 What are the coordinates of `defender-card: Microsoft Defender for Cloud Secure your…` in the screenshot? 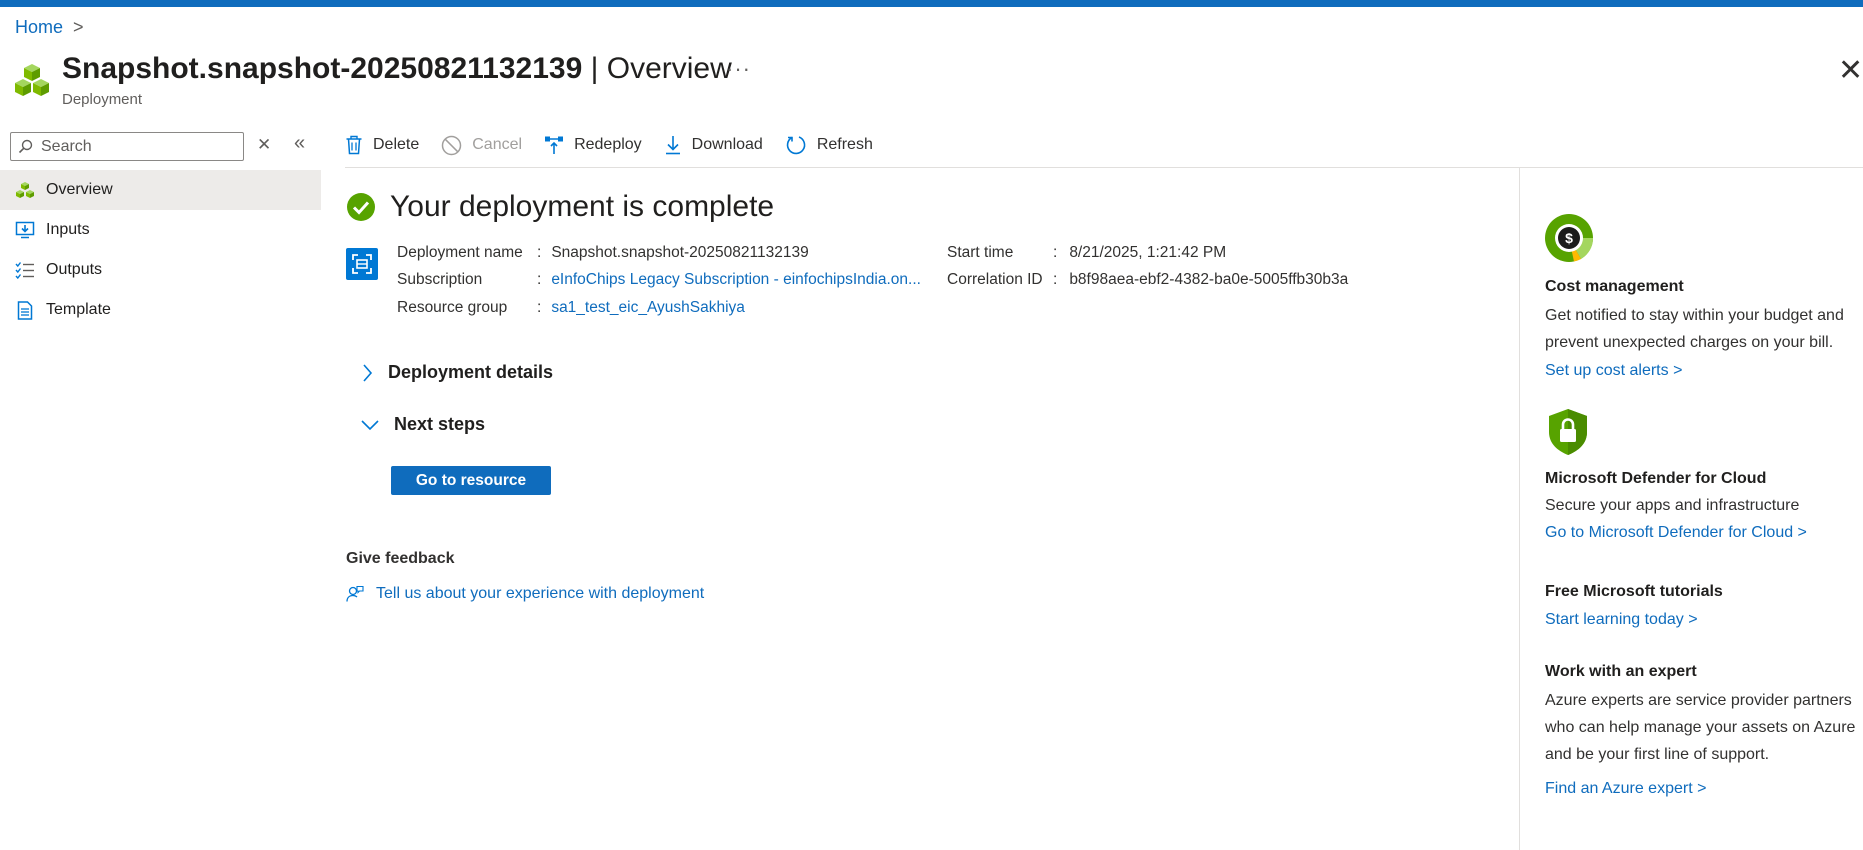 It's located at (1702, 506).